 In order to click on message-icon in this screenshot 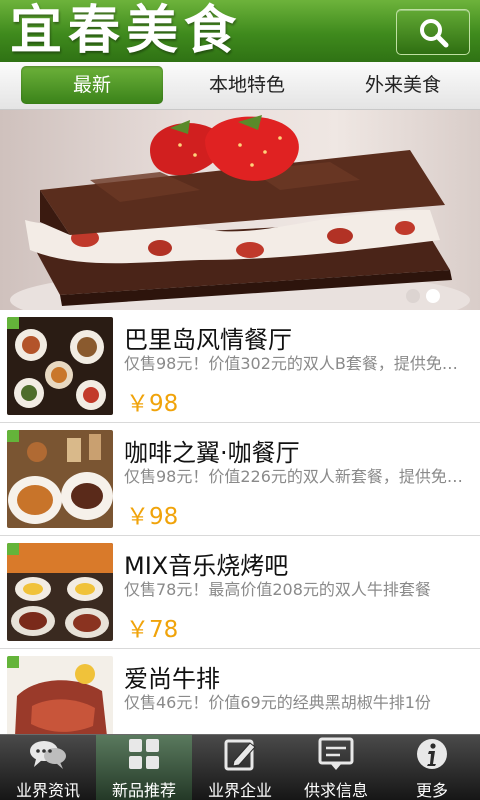, I will do `click(336, 753)`.